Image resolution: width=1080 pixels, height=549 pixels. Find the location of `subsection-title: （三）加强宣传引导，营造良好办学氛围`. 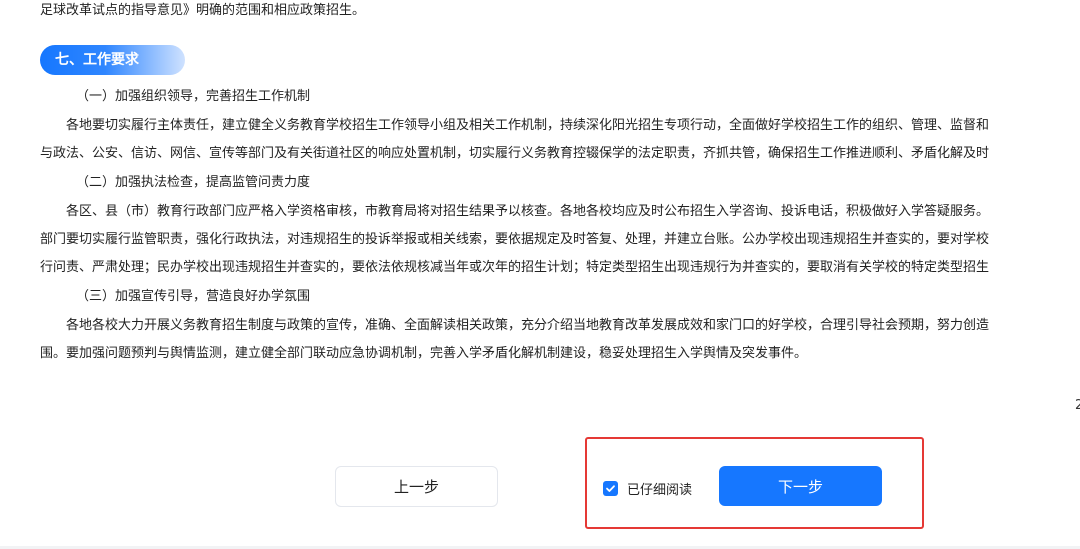

subsection-title: （三）加强宣传引导，营造良好办学氛围 is located at coordinates (193, 296).